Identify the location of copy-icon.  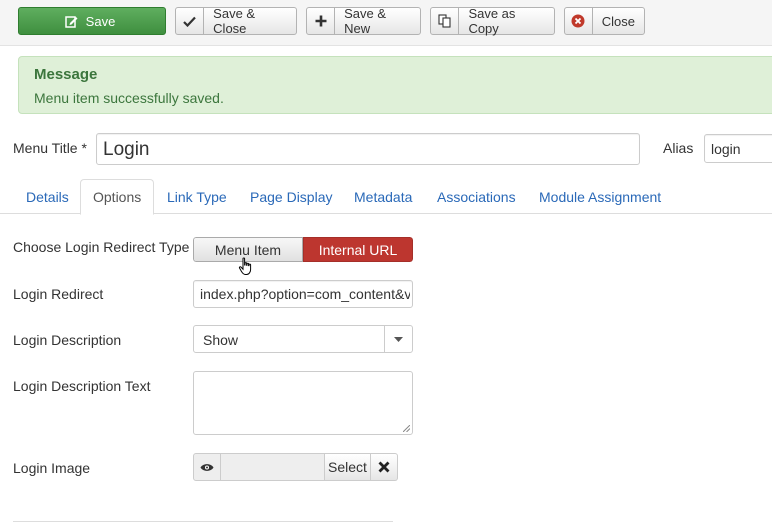
(445, 21).